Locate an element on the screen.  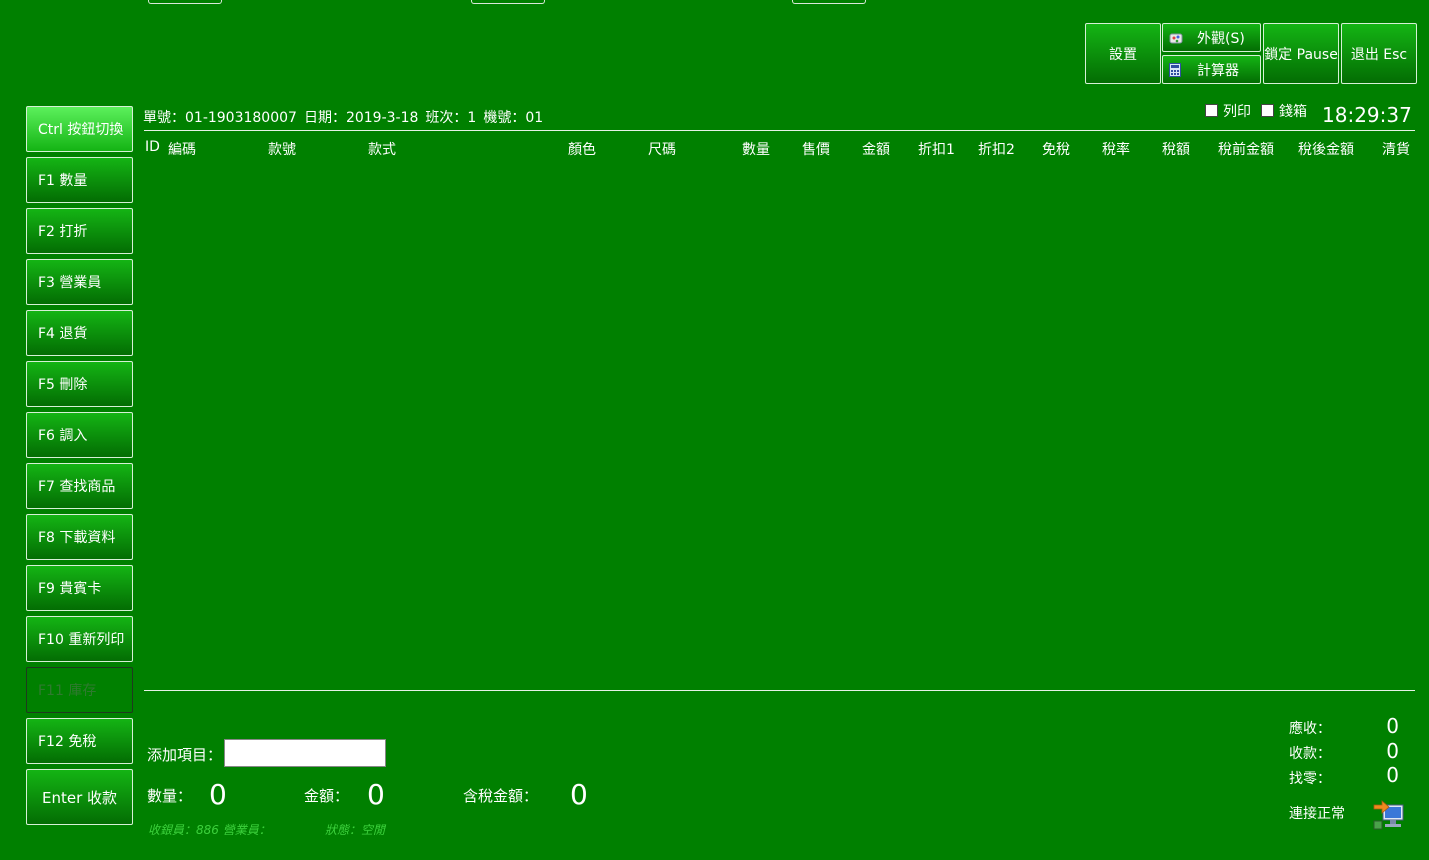
appearance-button: 外觀(S) is located at coordinates (1211, 37).